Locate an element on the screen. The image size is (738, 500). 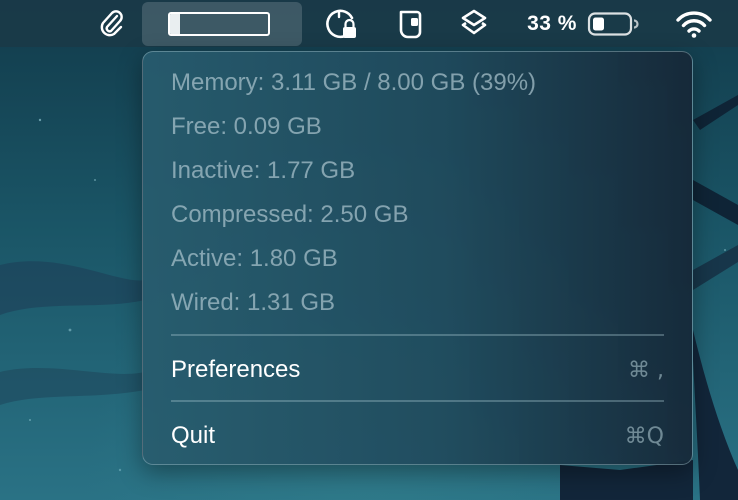
preferences-menu-item: Preferences ⌘ , is located at coordinates (417, 370).